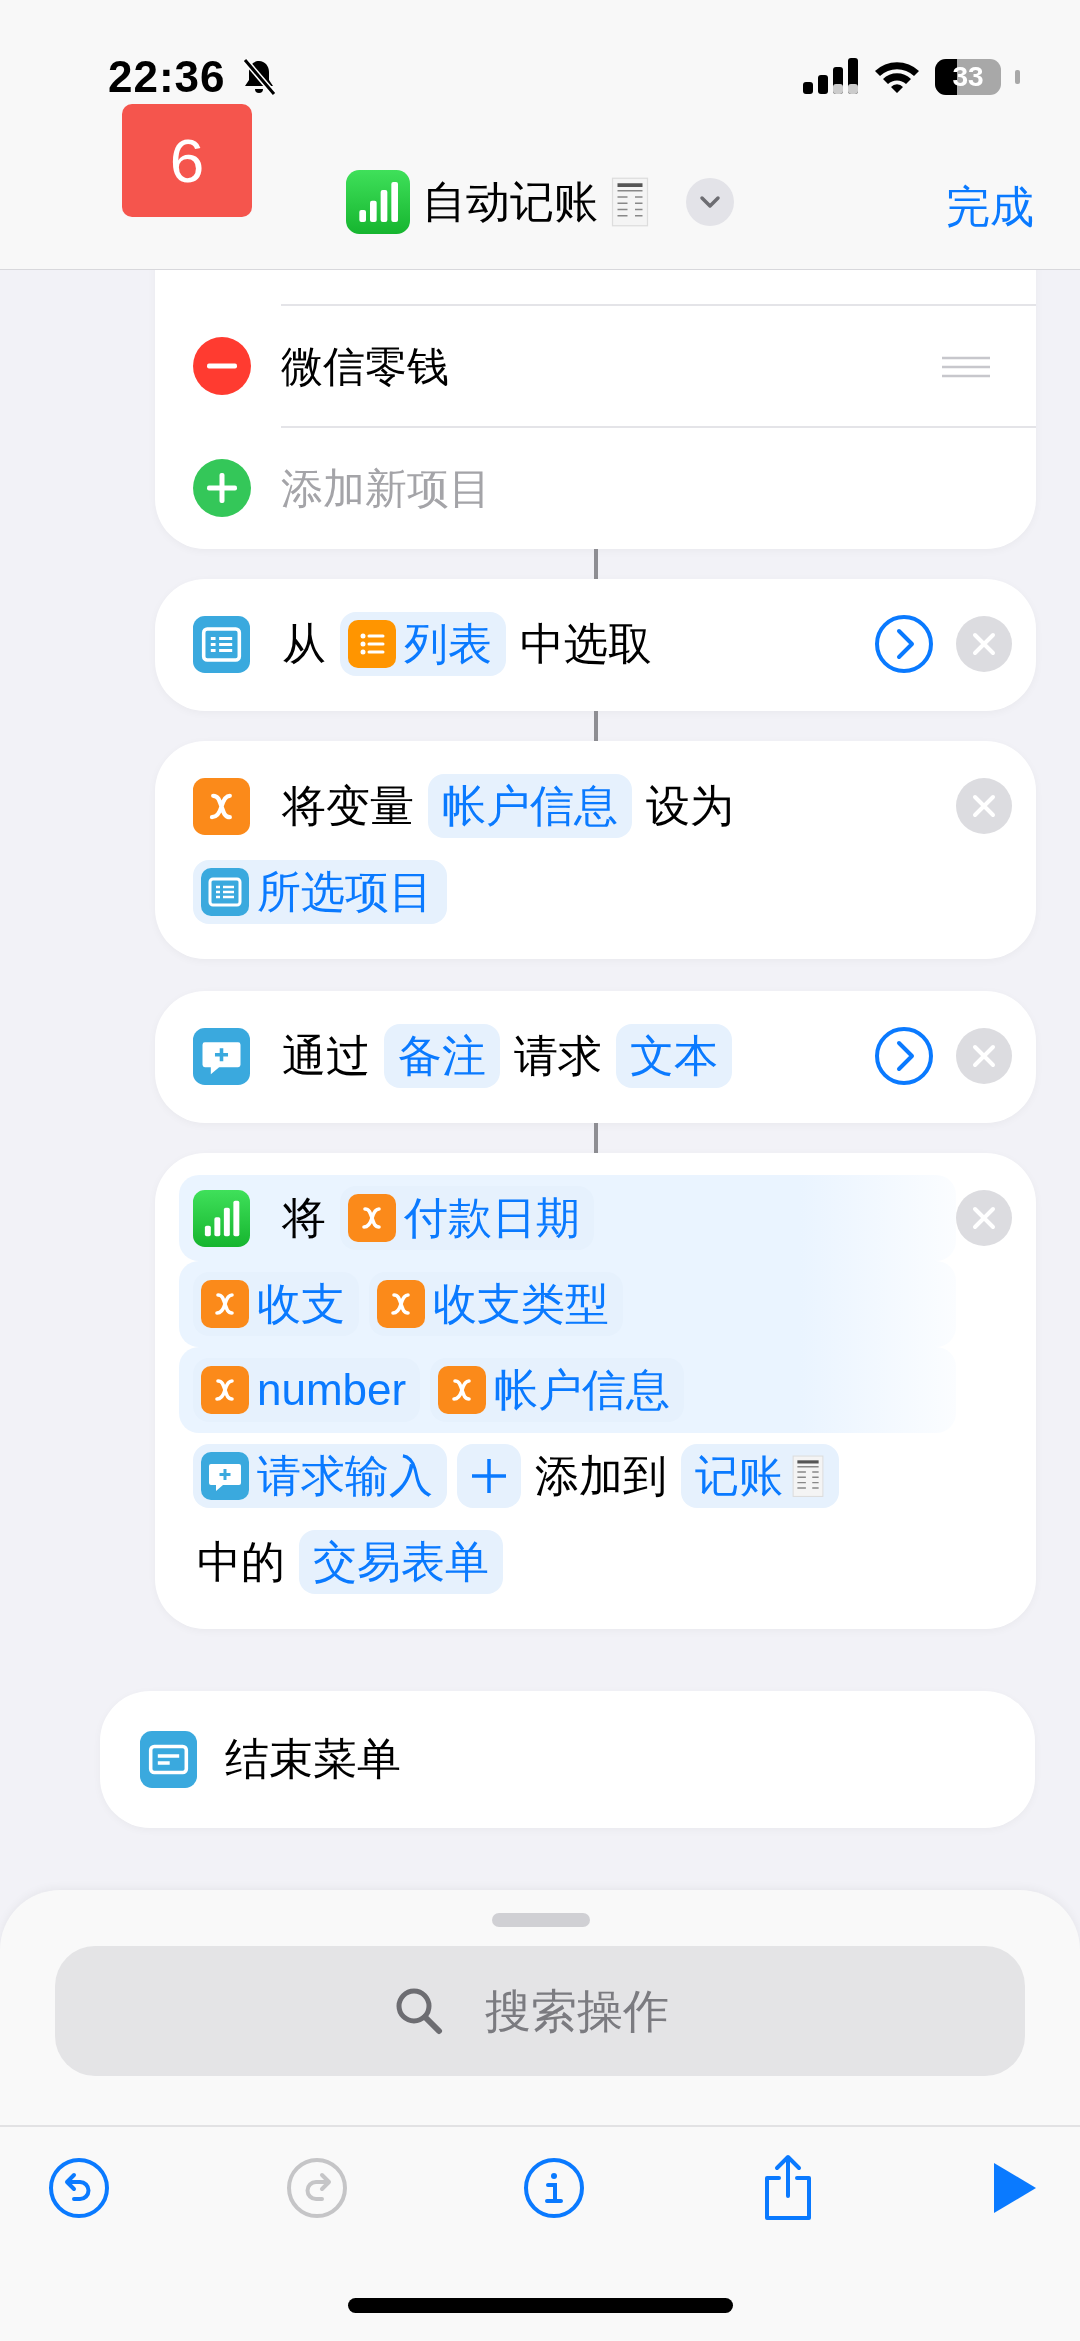 Image resolution: width=1080 pixels, height=2341 pixels. I want to click on signal-icon, so click(831, 77).